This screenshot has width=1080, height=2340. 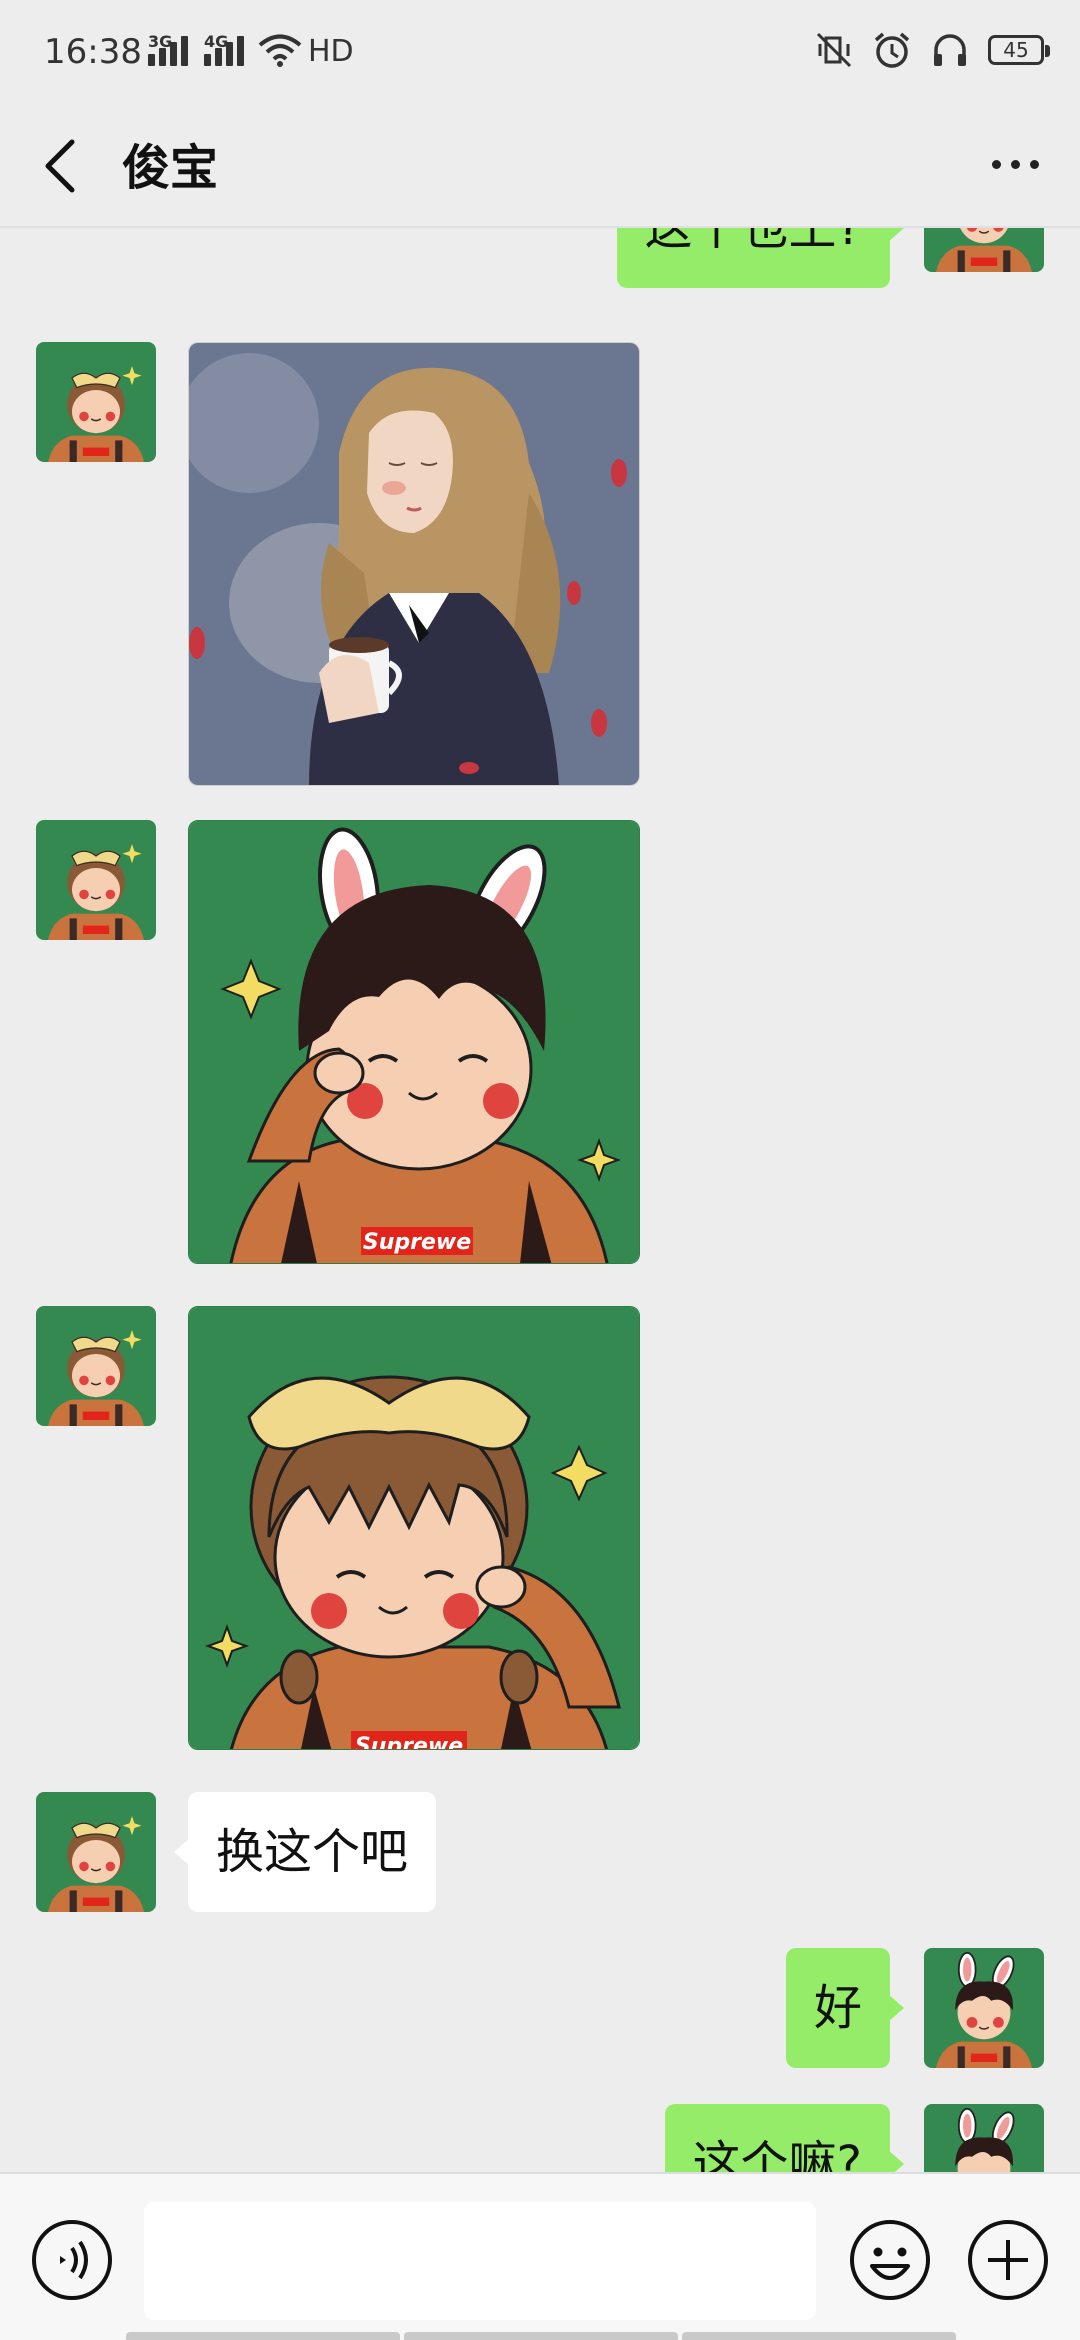 I want to click on plus-button, so click(x=1008, y=2260).